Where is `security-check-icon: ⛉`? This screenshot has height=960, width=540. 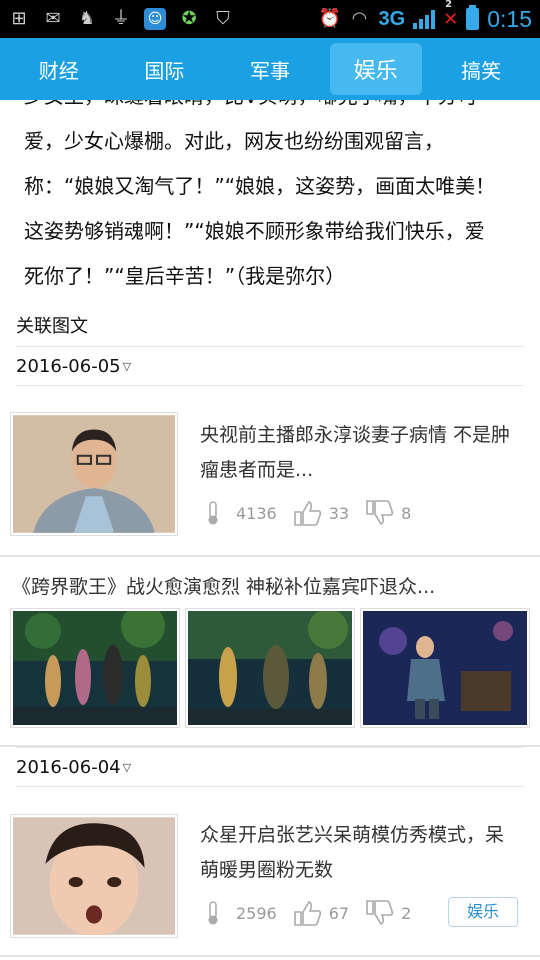 security-check-icon: ⛉ is located at coordinates (223, 18).